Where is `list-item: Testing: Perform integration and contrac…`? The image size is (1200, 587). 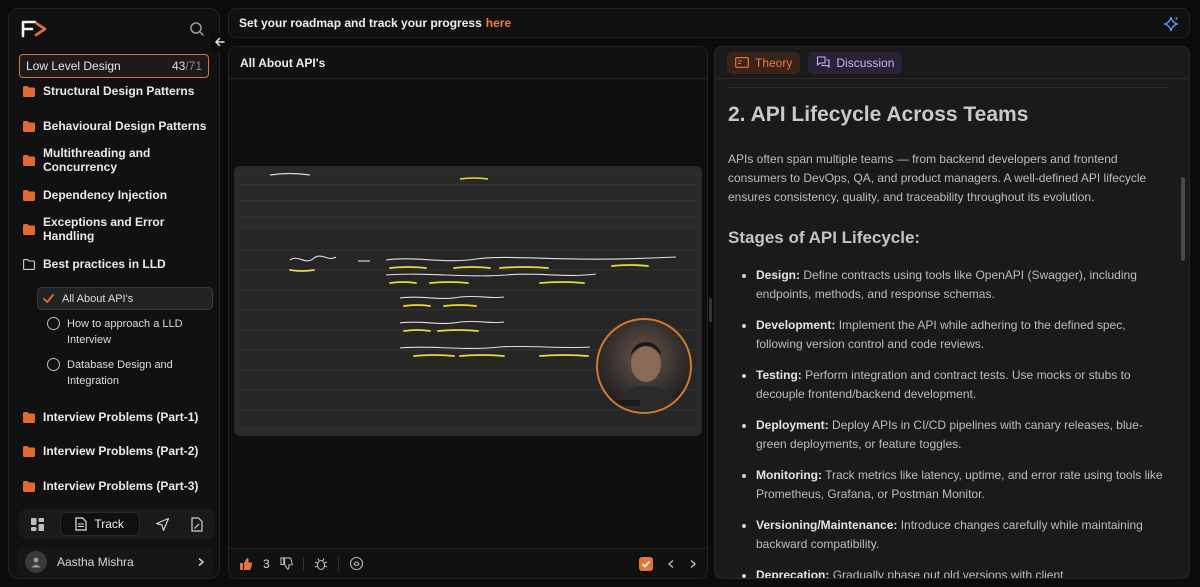
list-item: Testing: Perform integration and contrac… is located at coordinates (954, 385).